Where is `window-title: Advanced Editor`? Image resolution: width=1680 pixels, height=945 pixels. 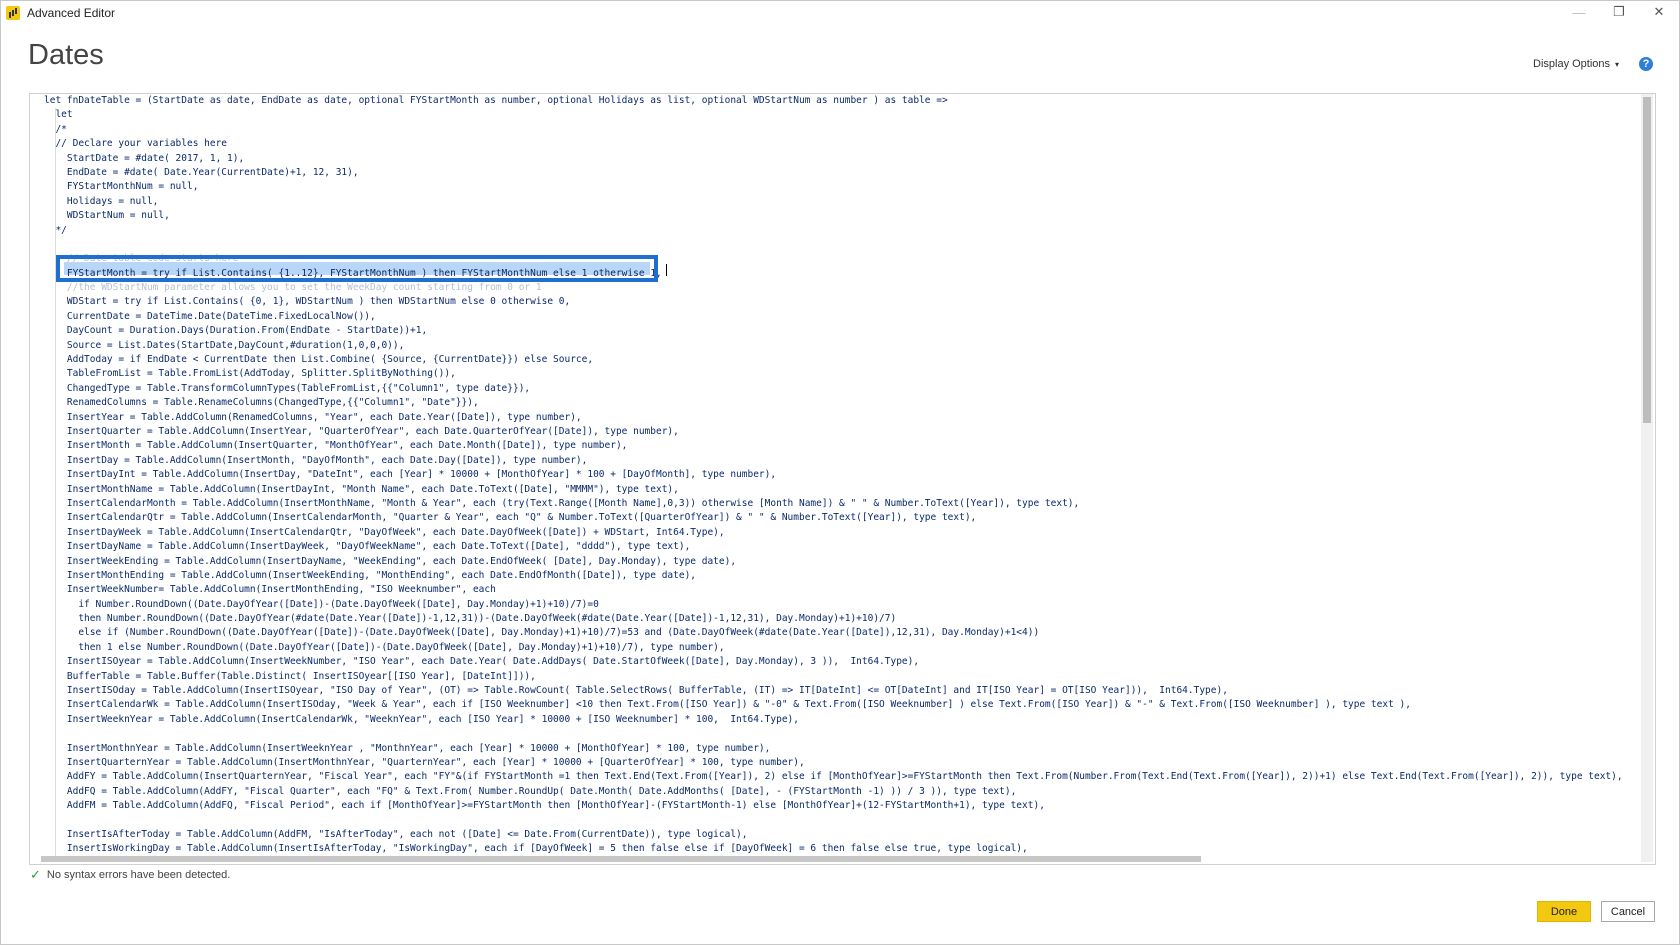
window-title: Advanced Editor is located at coordinates (71, 13).